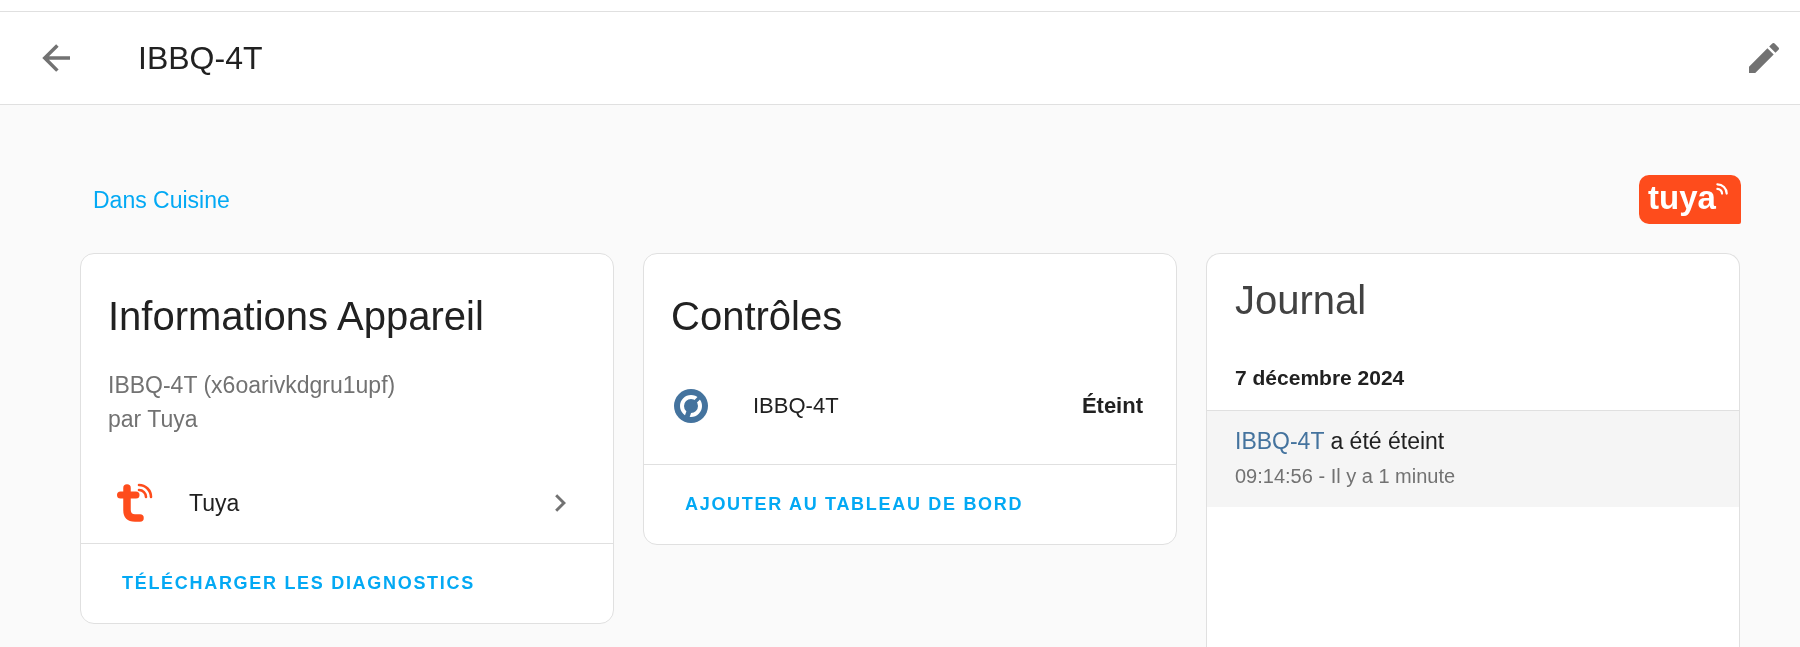 The width and height of the screenshot is (1800, 647). What do you see at coordinates (757, 316) in the screenshot?
I see `card-title: Contrôles` at bounding box center [757, 316].